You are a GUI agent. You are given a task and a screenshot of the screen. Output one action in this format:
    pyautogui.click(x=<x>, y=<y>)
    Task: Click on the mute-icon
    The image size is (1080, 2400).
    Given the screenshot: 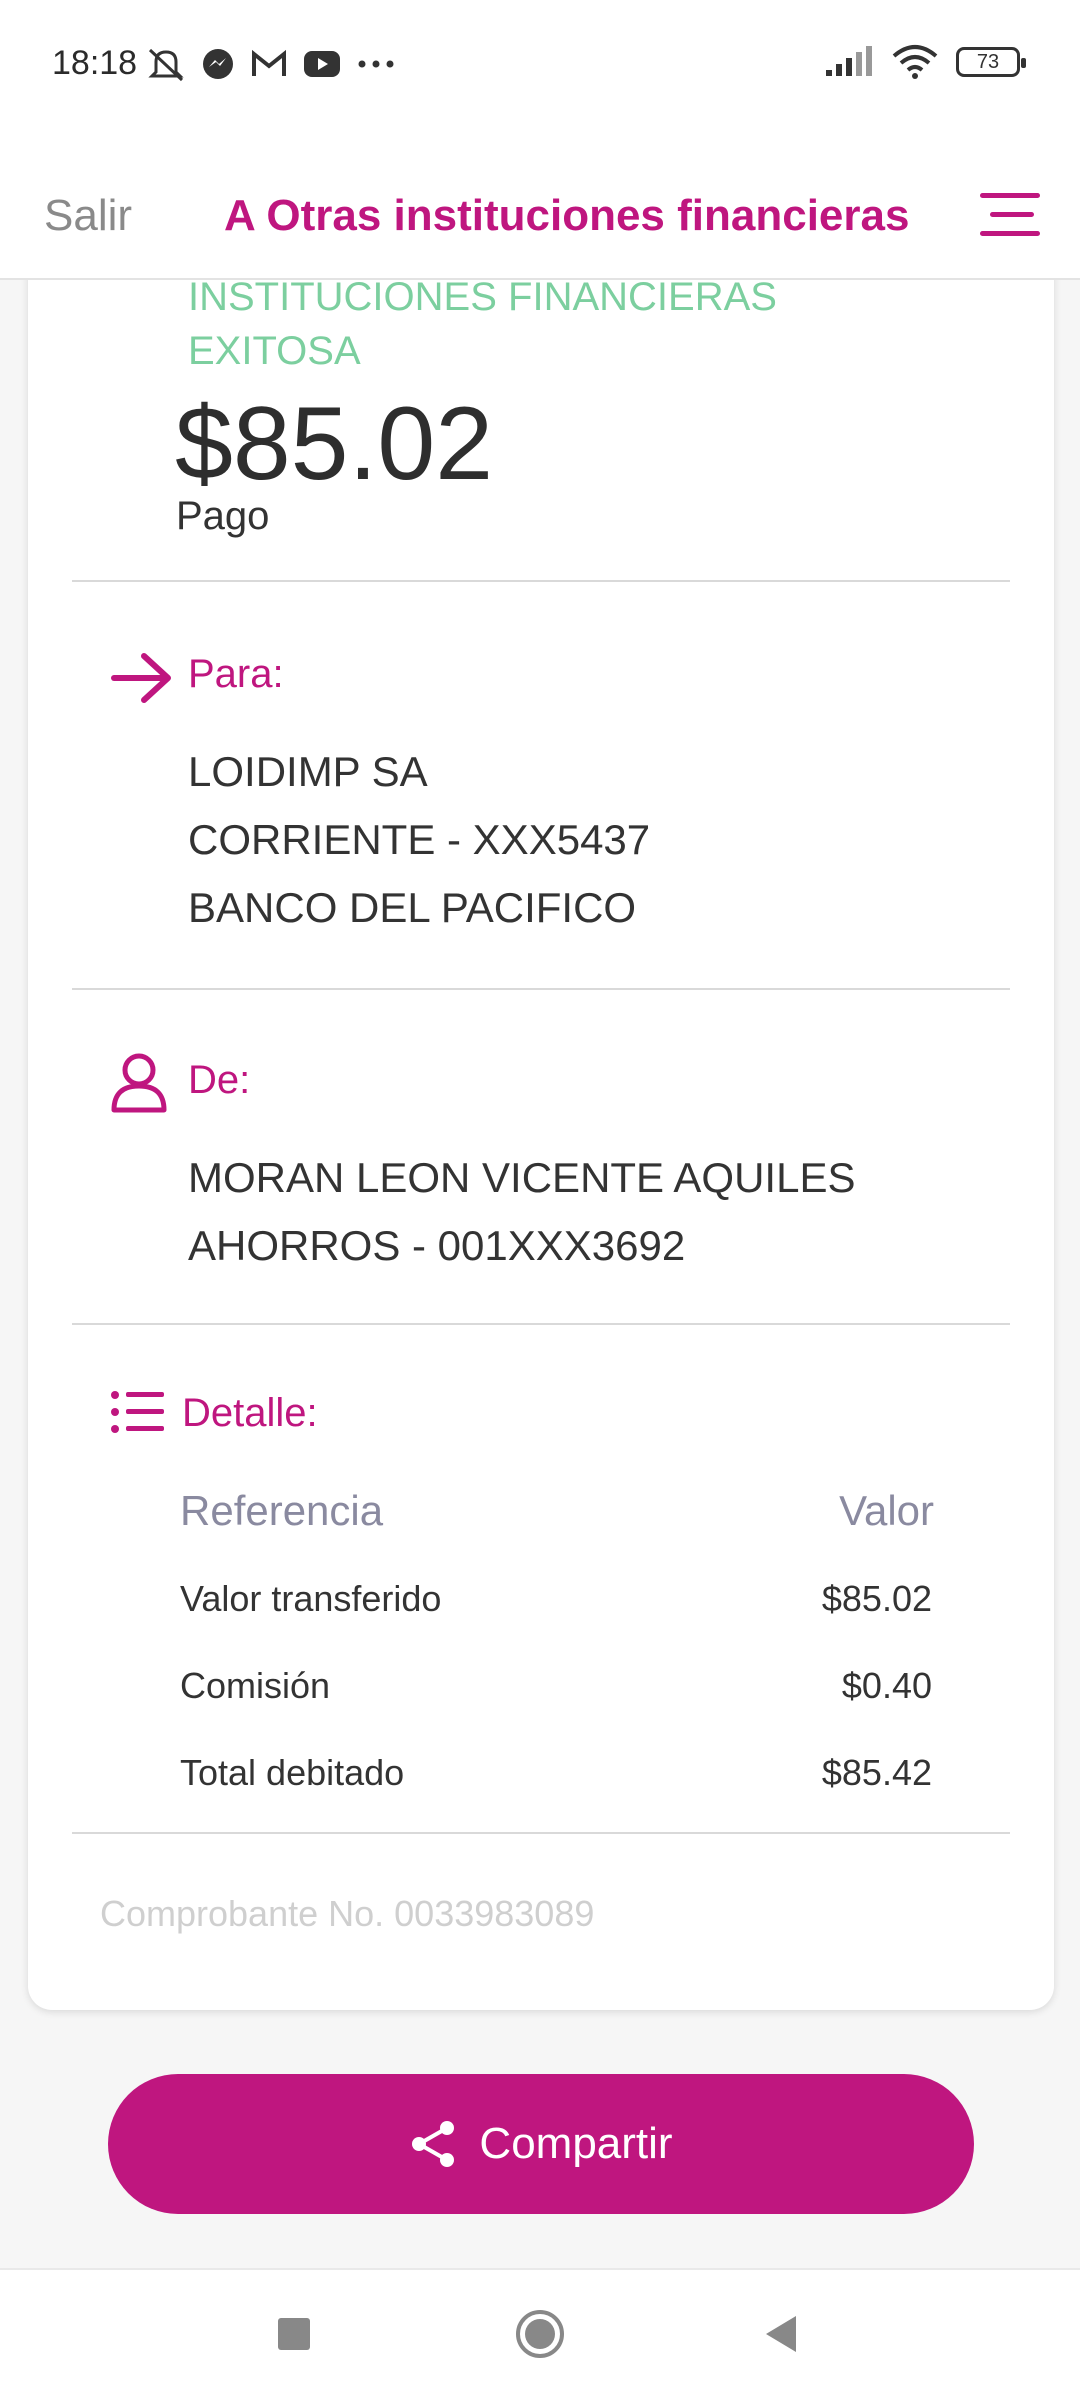 What is the action you would take?
    pyautogui.click(x=166, y=65)
    